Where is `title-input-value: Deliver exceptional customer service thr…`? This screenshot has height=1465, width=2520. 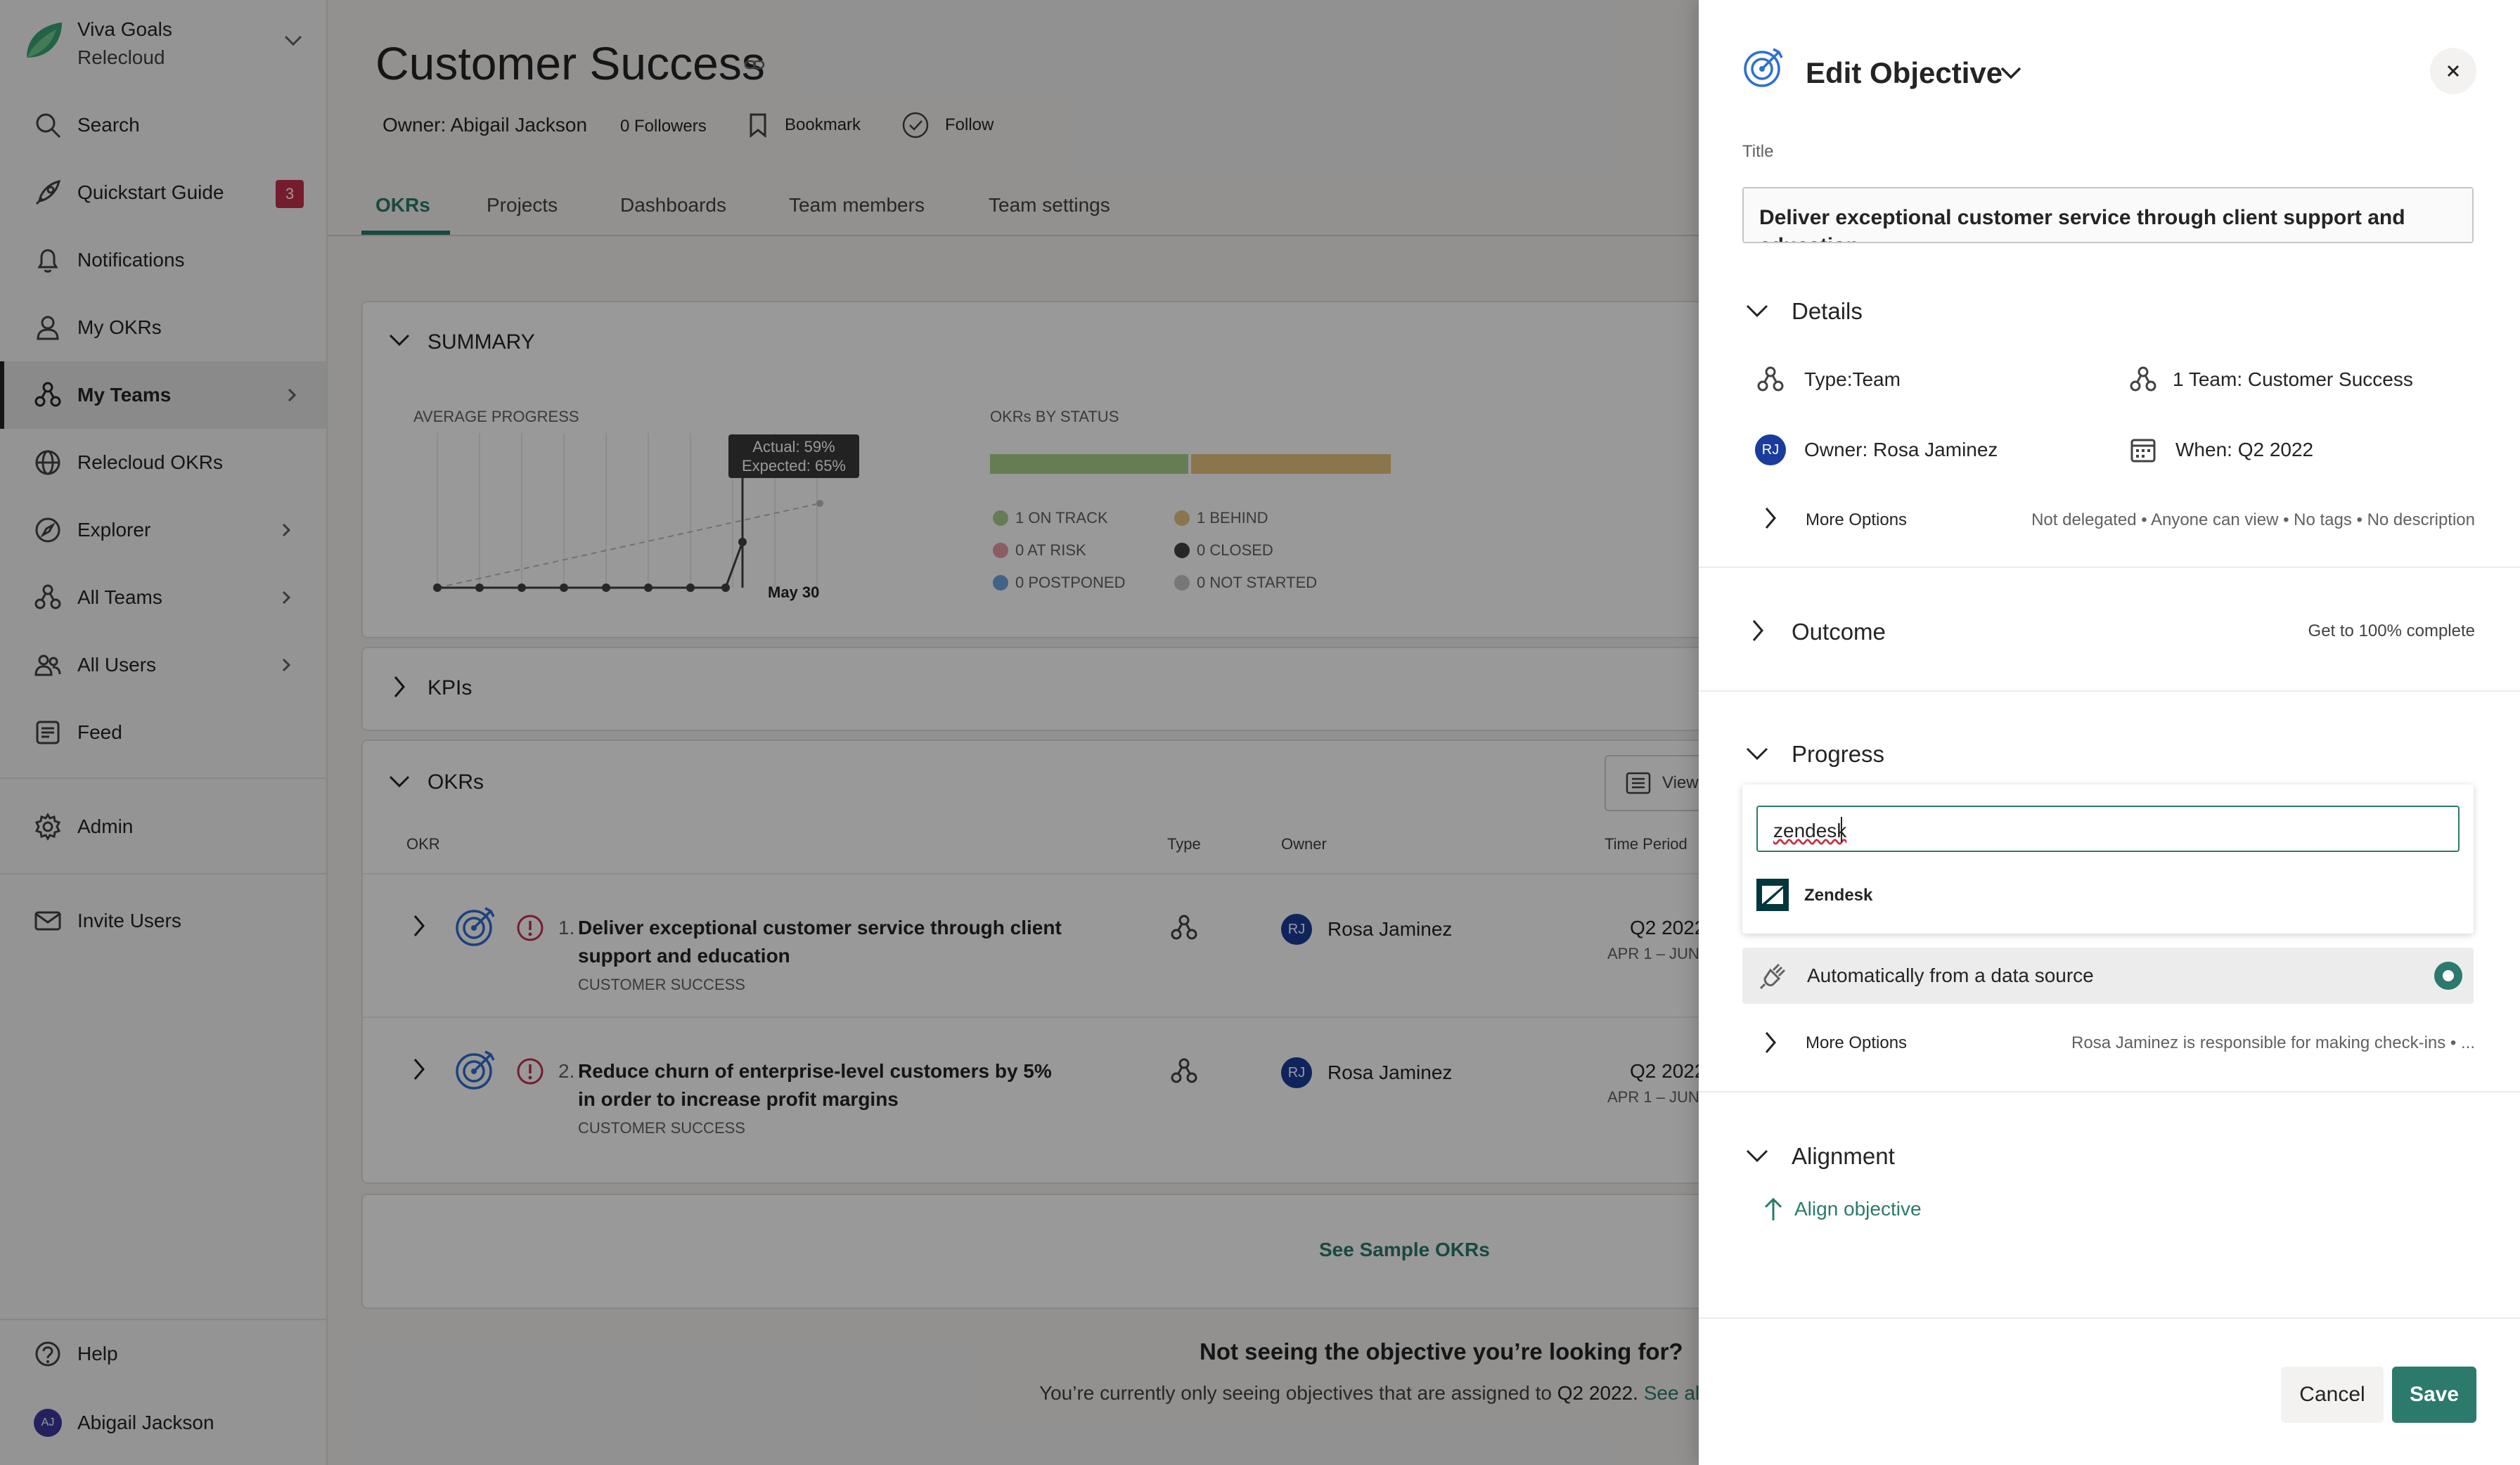 title-input-value: Deliver exceptional customer service thr… is located at coordinates (2082, 224).